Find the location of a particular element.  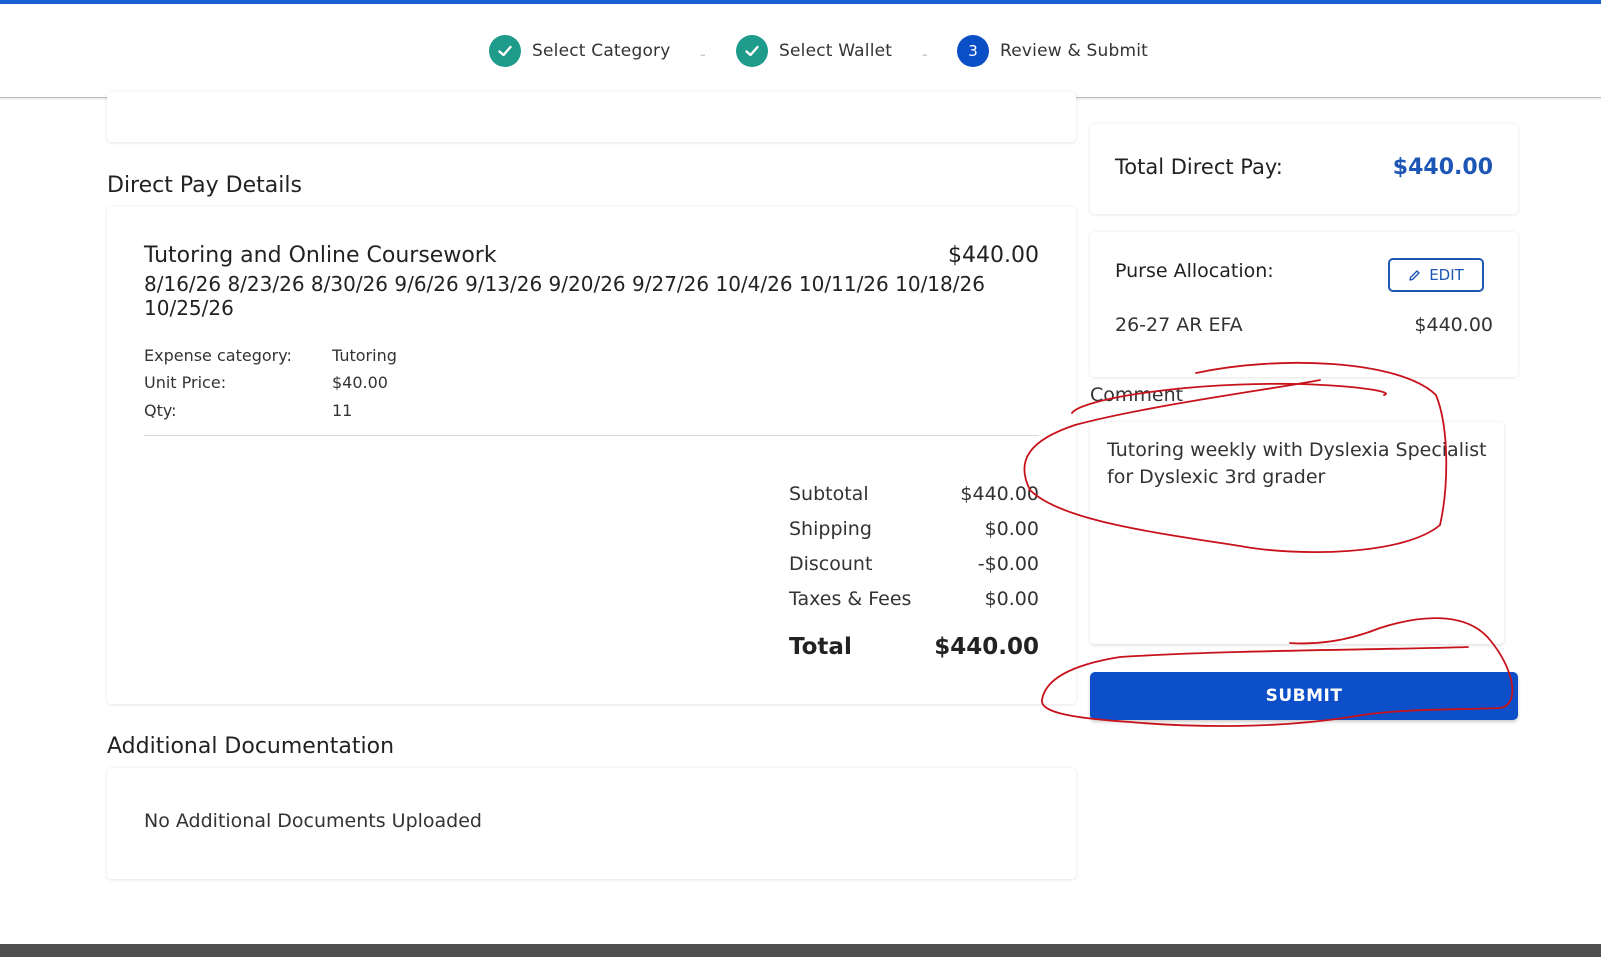

edit-button-label: EDIT is located at coordinates (1446, 275).